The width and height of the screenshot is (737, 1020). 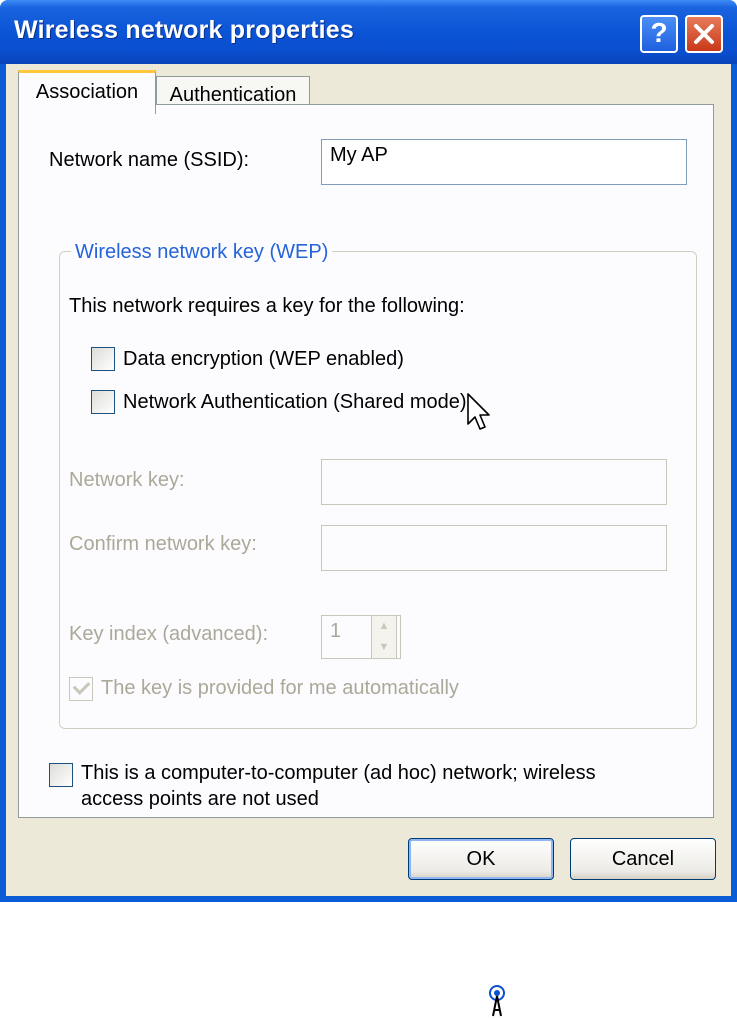 I want to click on ok-button: OK, so click(x=481, y=859).